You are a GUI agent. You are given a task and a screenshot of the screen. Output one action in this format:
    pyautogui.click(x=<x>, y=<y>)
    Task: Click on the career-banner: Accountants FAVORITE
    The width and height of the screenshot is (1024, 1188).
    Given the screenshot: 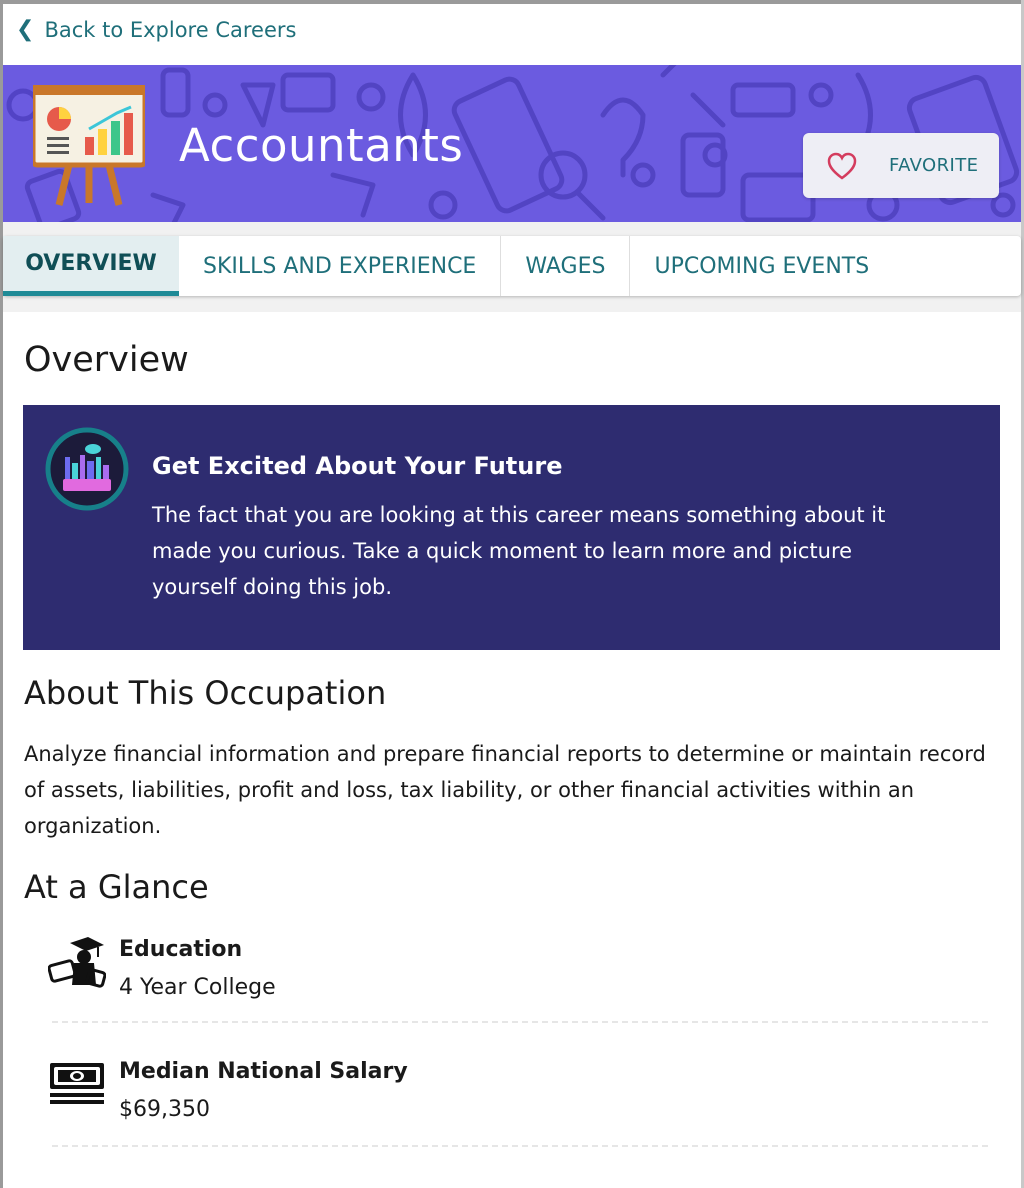 What is the action you would take?
    pyautogui.click(x=512, y=143)
    